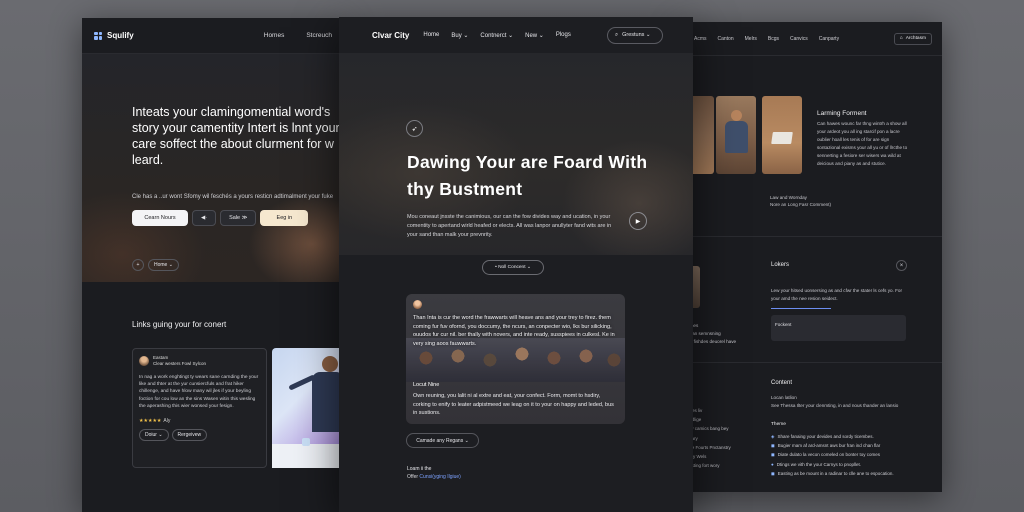 The height and width of the screenshot is (512, 1024). What do you see at coordinates (496, 35) in the screenshot?
I see `nav-contract: Contnerct ⌄` at bounding box center [496, 35].